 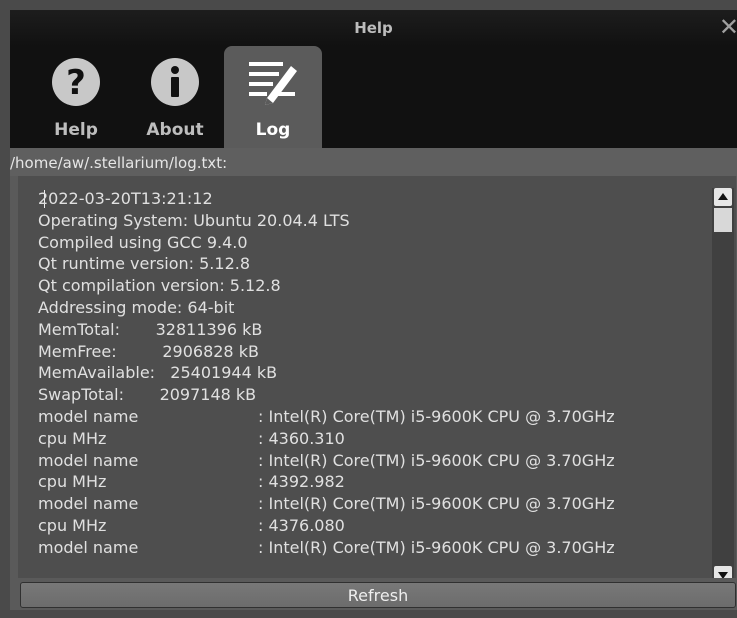 I want to click on tab-help: ? Help, so click(x=76, y=97).